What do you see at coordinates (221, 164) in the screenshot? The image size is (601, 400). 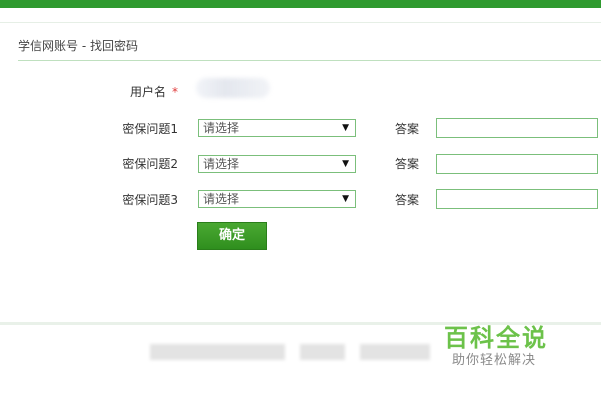 I see `question2-select-value: 请选择` at bounding box center [221, 164].